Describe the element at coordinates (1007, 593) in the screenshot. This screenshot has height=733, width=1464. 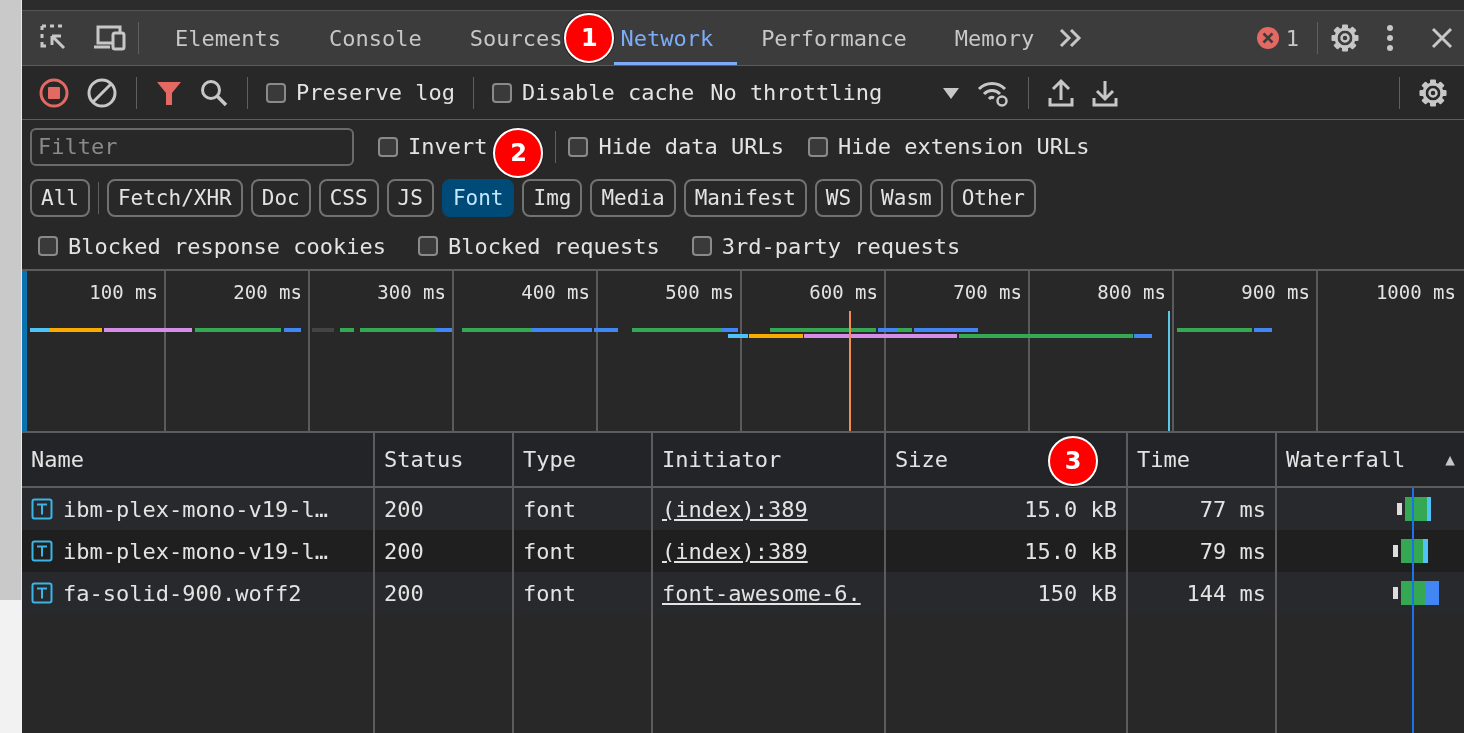
I see `table-cell: 150 kB` at that location.